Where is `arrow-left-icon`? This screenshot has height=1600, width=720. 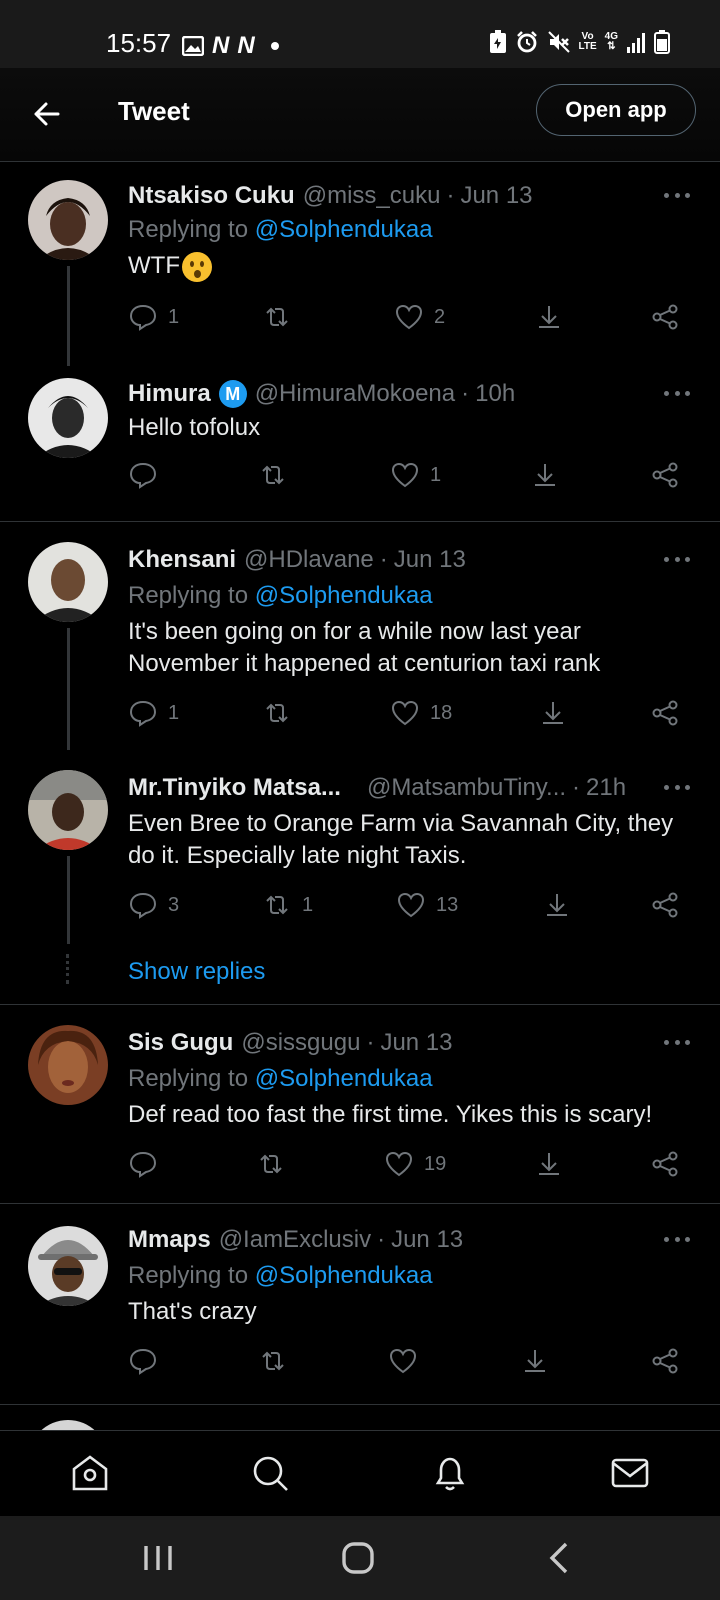
arrow-left-icon is located at coordinates (47, 114).